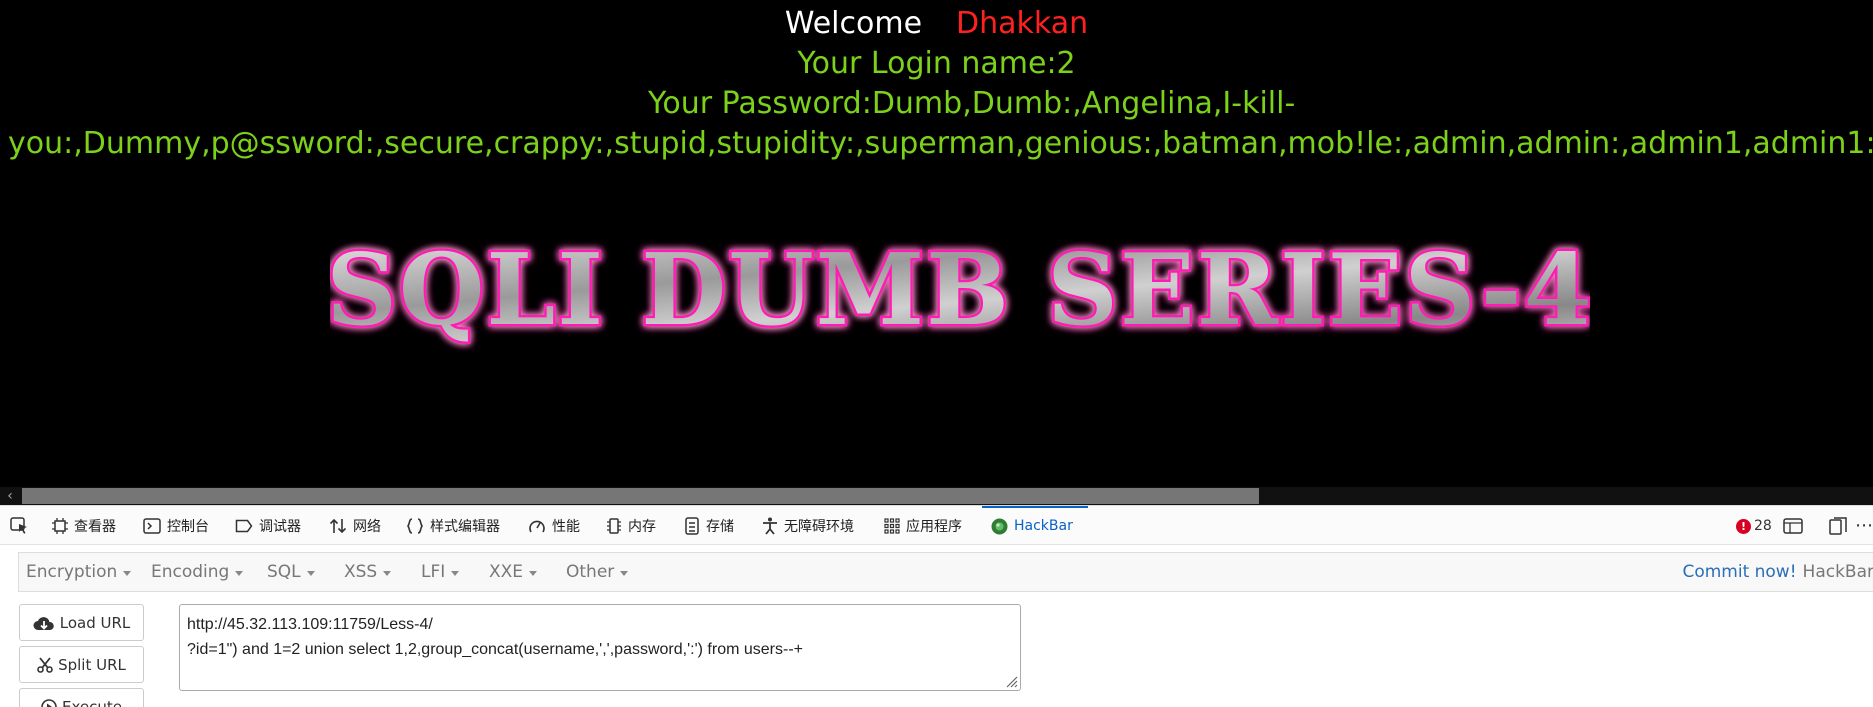  I want to click on menu-encoding: Encoding, so click(197, 572).